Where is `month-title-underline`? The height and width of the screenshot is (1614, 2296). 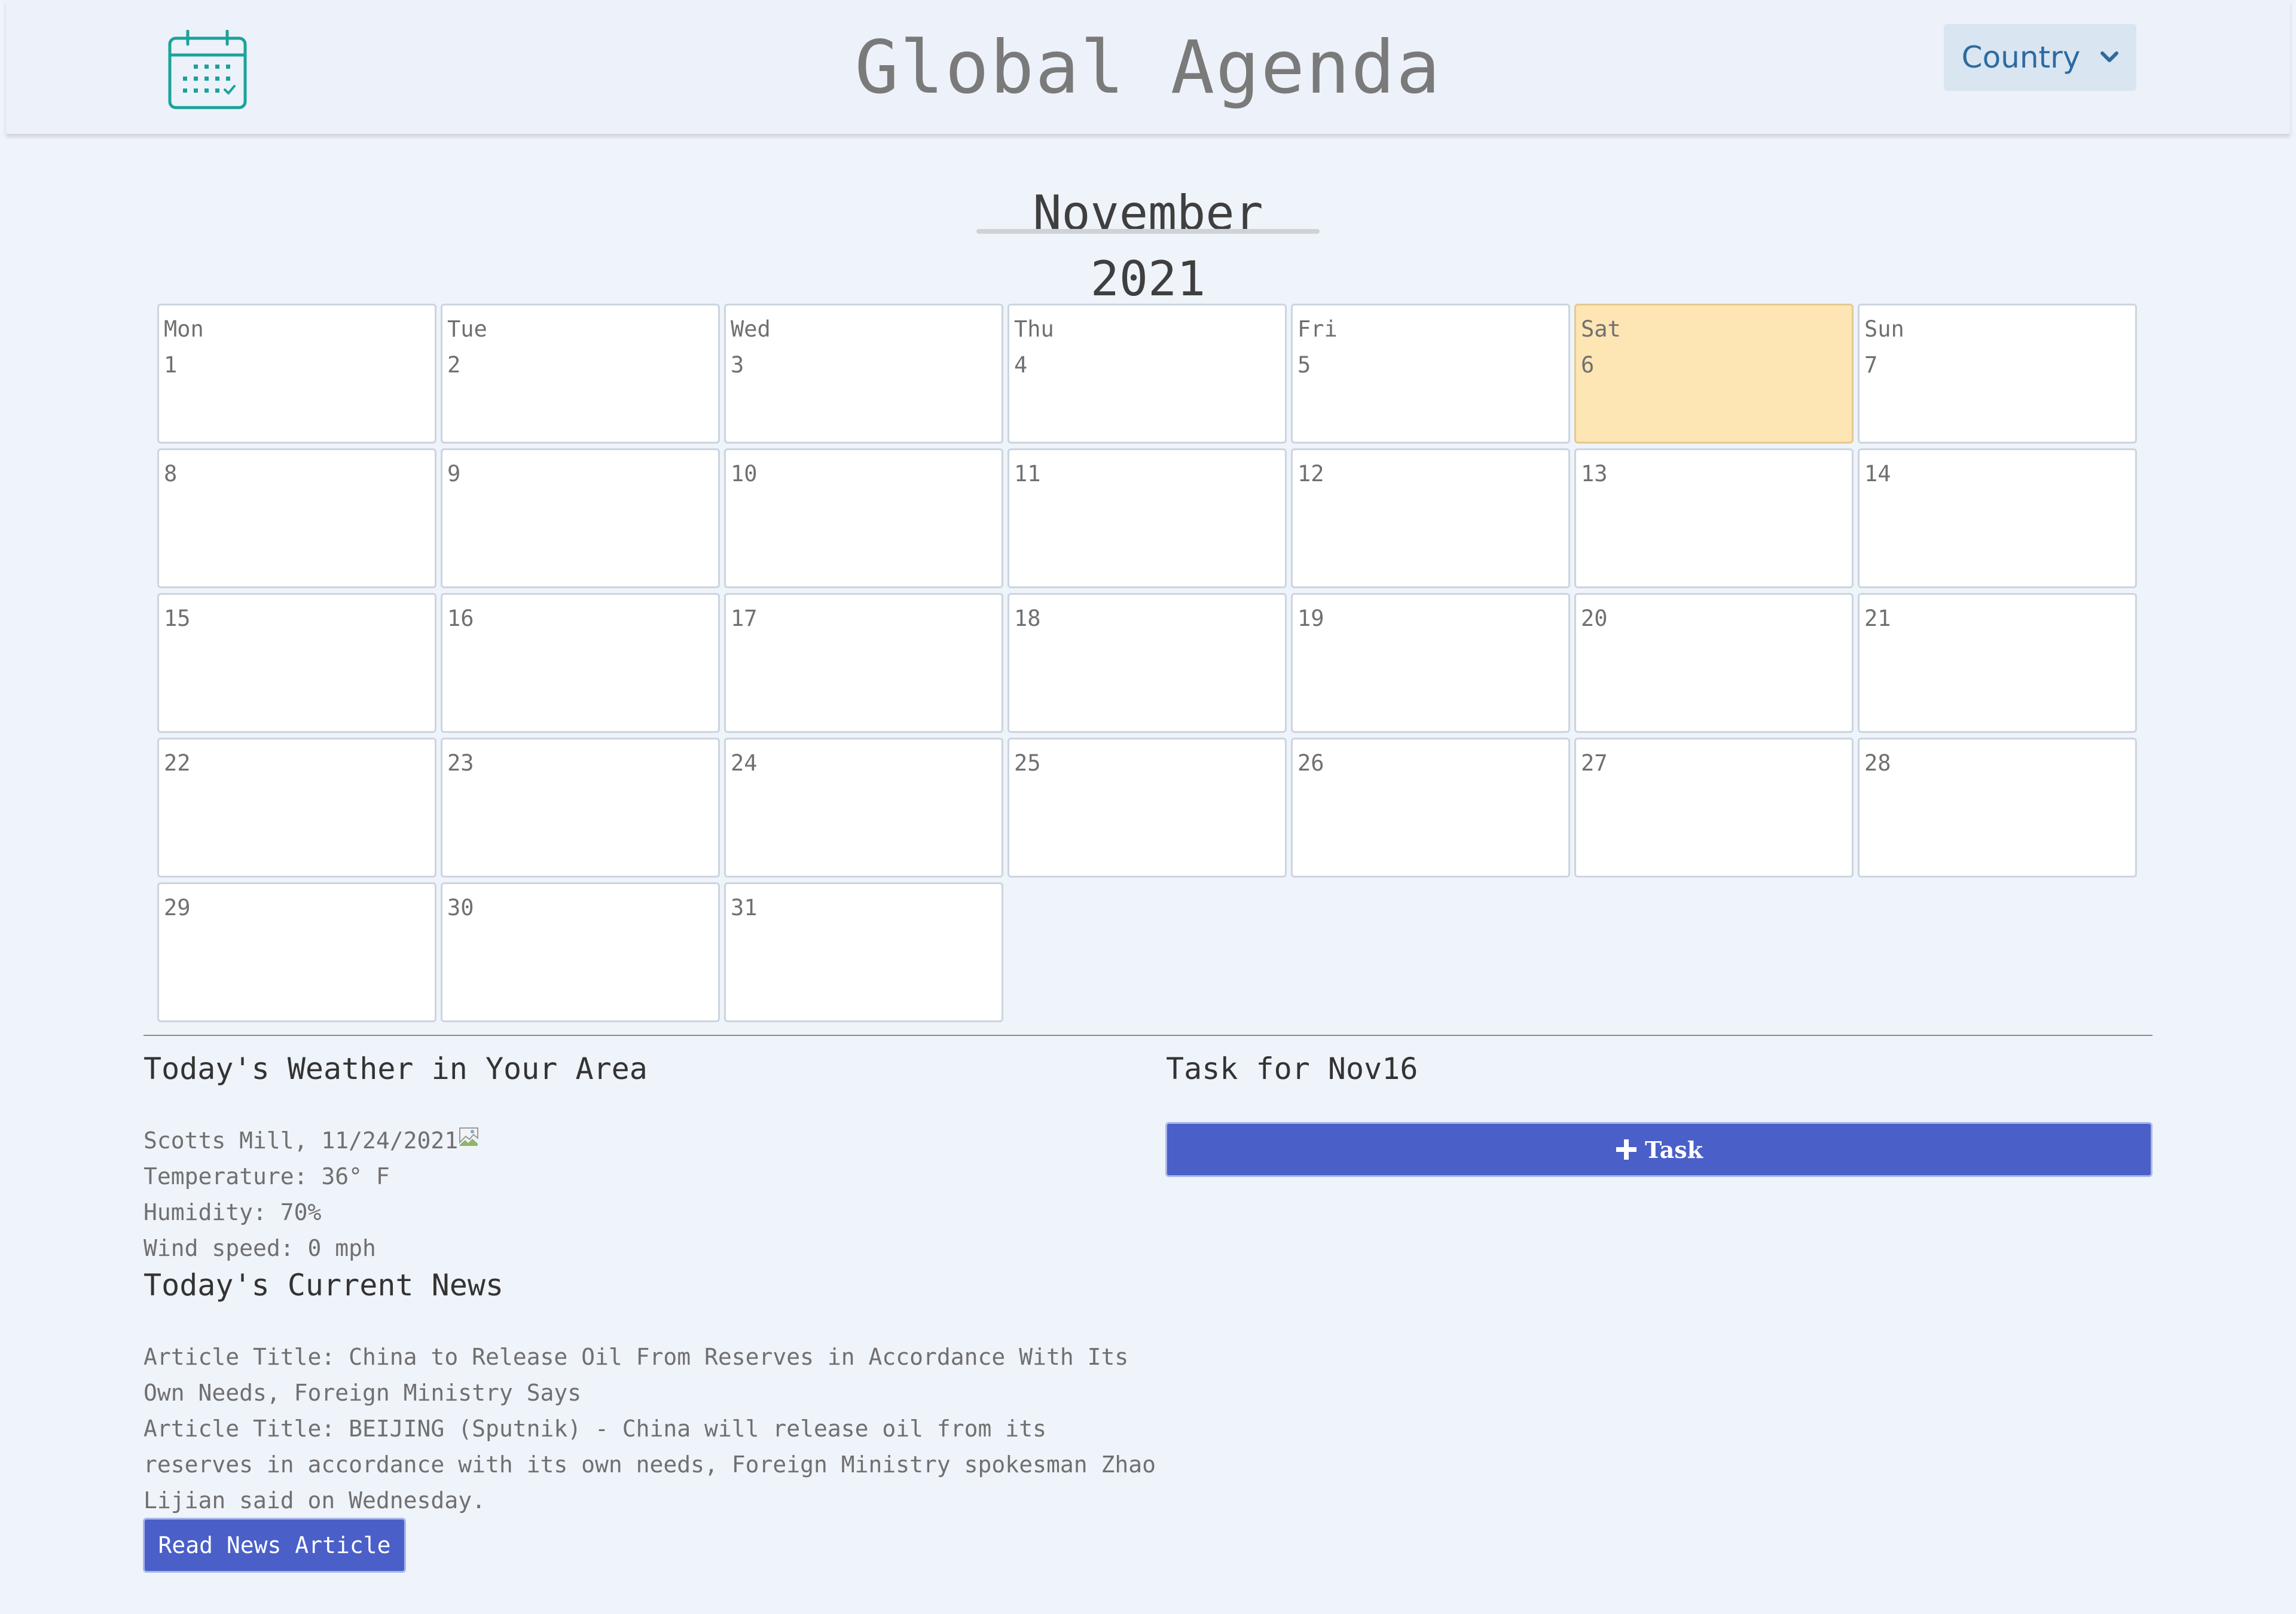 month-title-underline is located at coordinates (1148, 231).